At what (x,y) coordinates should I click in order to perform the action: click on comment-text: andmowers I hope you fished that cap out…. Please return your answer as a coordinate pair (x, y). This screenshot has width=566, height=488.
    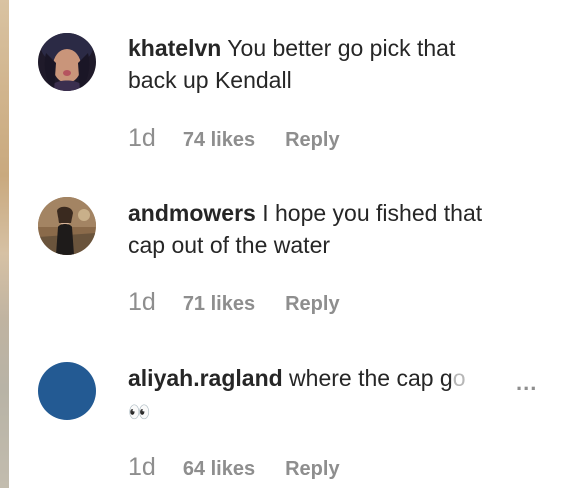
    Looking at the image, I should click on (328, 229).